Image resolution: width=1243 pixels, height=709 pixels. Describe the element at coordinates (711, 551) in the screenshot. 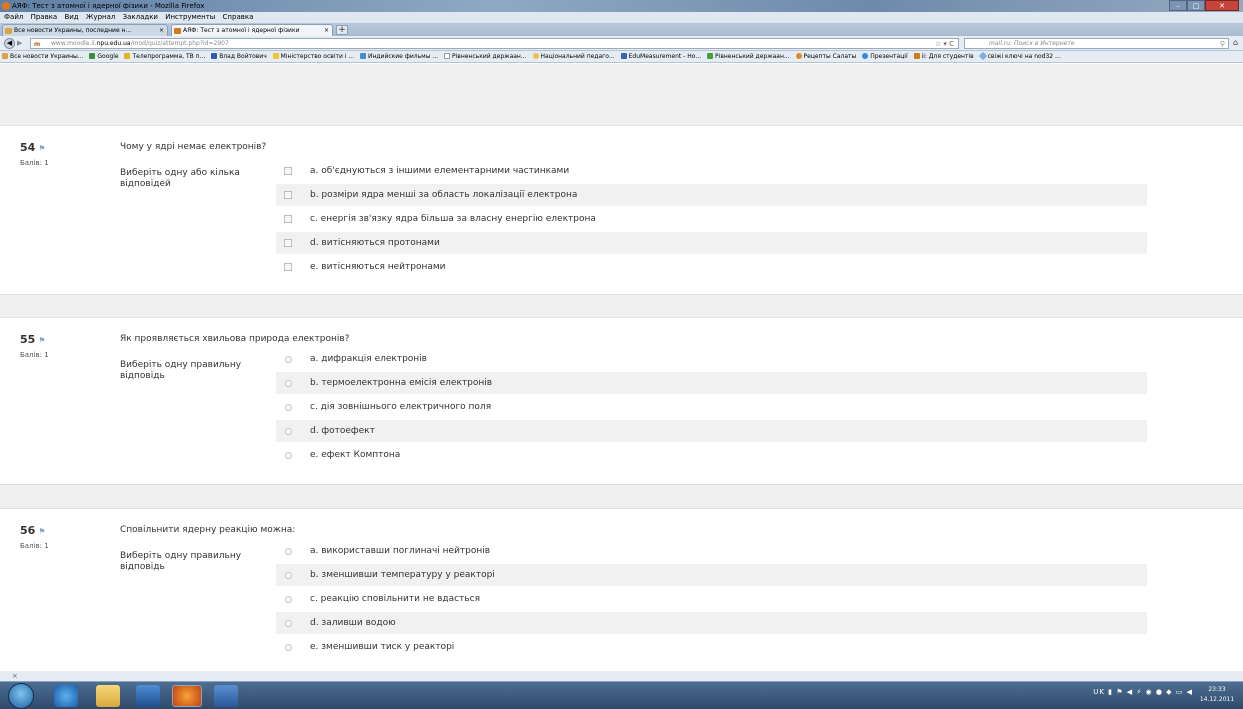

I see `answer-option: a. використавши поглиначі нейтронів` at that location.